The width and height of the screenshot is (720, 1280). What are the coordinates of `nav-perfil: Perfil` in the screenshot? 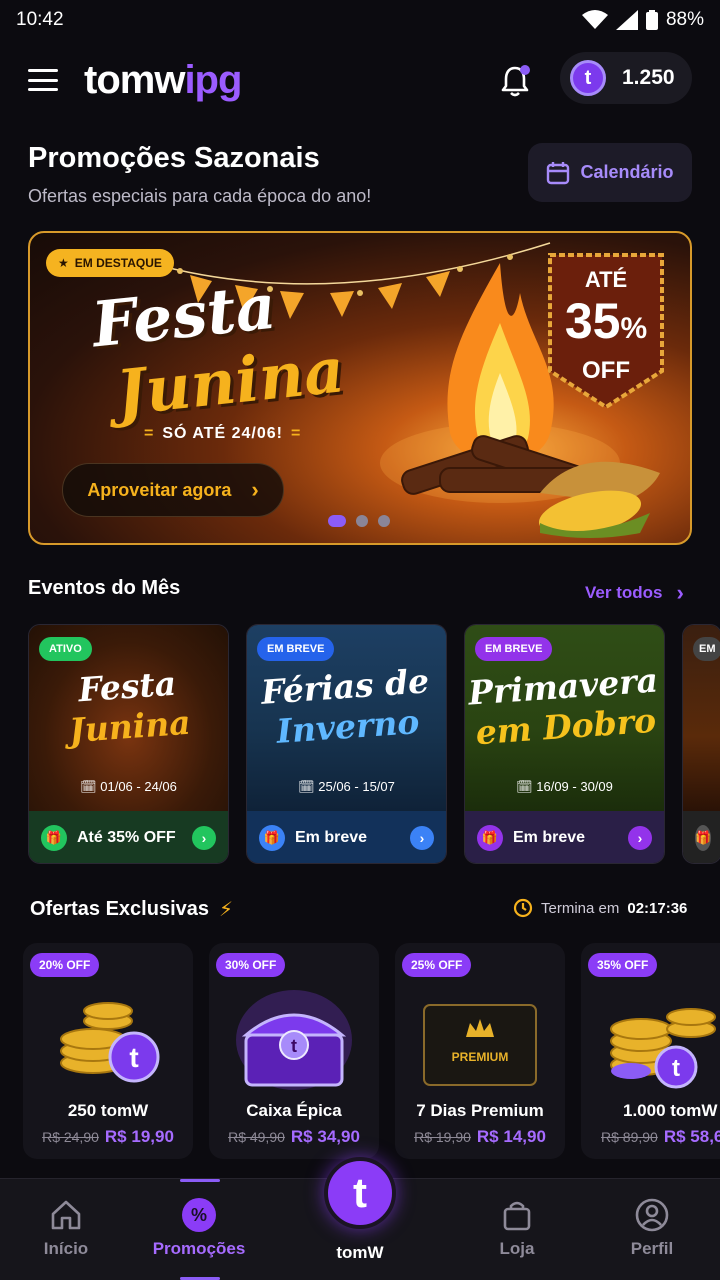 It's located at (652, 1229).